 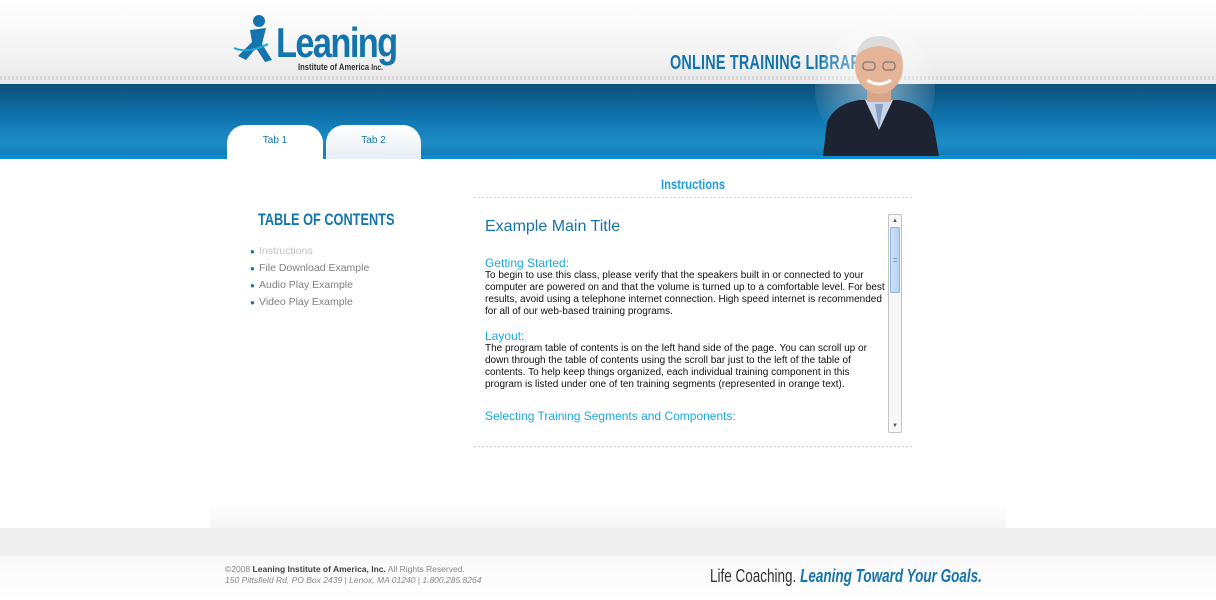 I want to click on running-figure-icon, so click(x=252, y=38).